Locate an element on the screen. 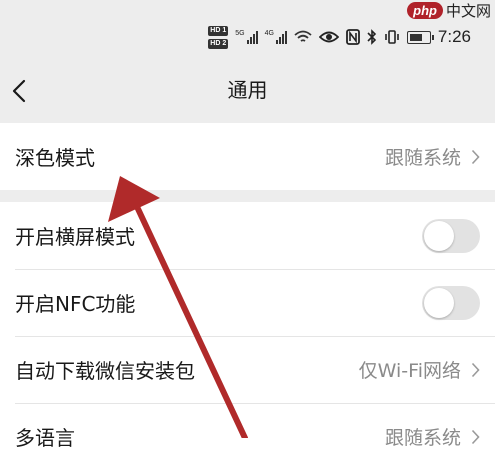 Image resolution: width=495 pixels, height=470 pixels. language-row: 多语言 跟随系统 is located at coordinates (247, 436).